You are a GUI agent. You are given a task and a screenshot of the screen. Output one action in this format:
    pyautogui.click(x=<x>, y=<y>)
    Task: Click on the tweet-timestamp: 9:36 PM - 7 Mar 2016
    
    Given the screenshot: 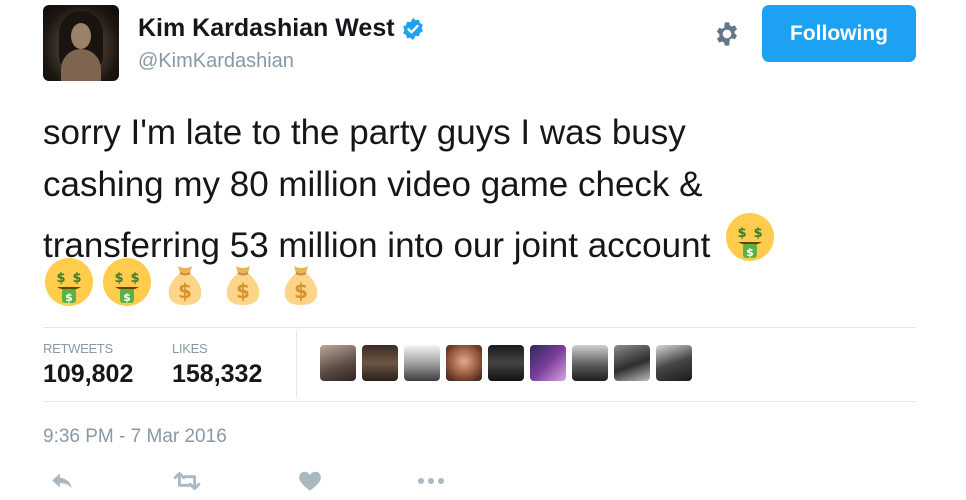 What is the action you would take?
    pyautogui.click(x=135, y=437)
    